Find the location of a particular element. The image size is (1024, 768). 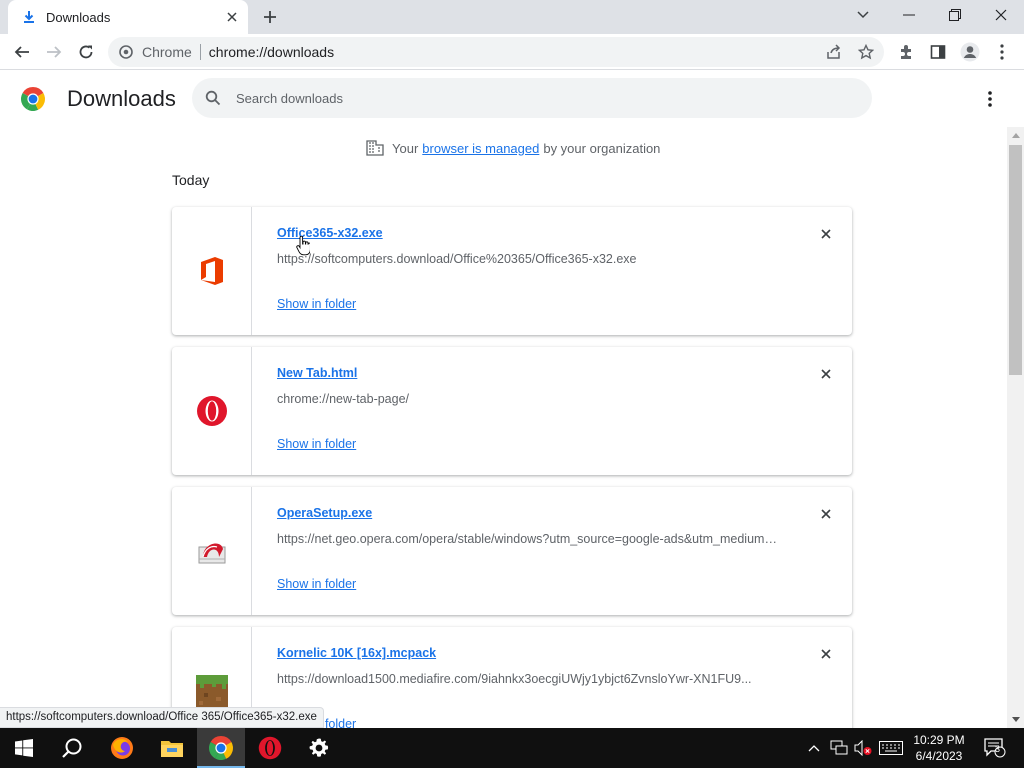

taskbar-settings is located at coordinates (319, 748).